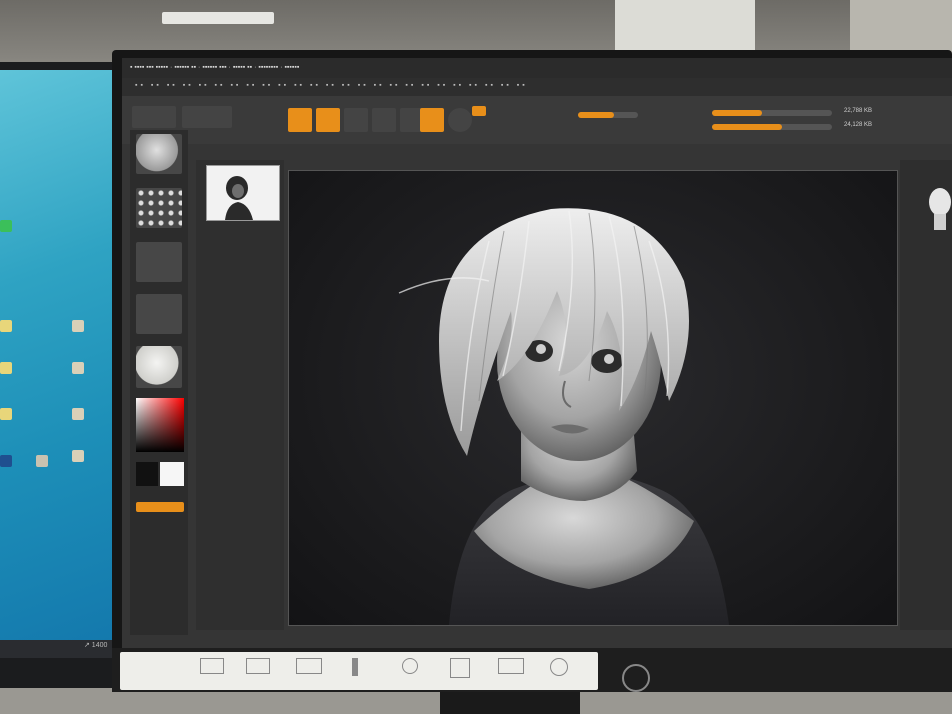 Image resolution: width=952 pixels, height=714 pixels. I want to click on stroke-picker, so click(159, 208).